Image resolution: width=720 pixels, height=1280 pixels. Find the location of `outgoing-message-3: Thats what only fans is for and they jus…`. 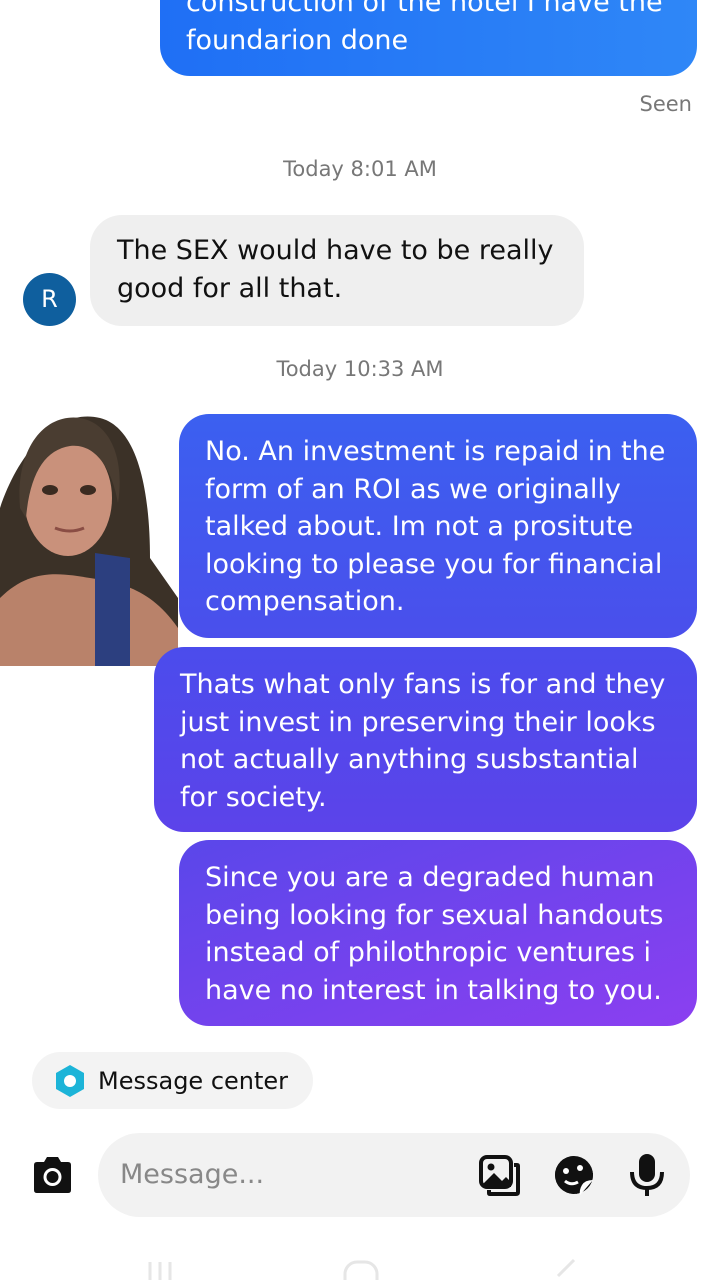

outgoing-message-3: Thats what only fans is for and they jus… is located at coordinates (425, 739).